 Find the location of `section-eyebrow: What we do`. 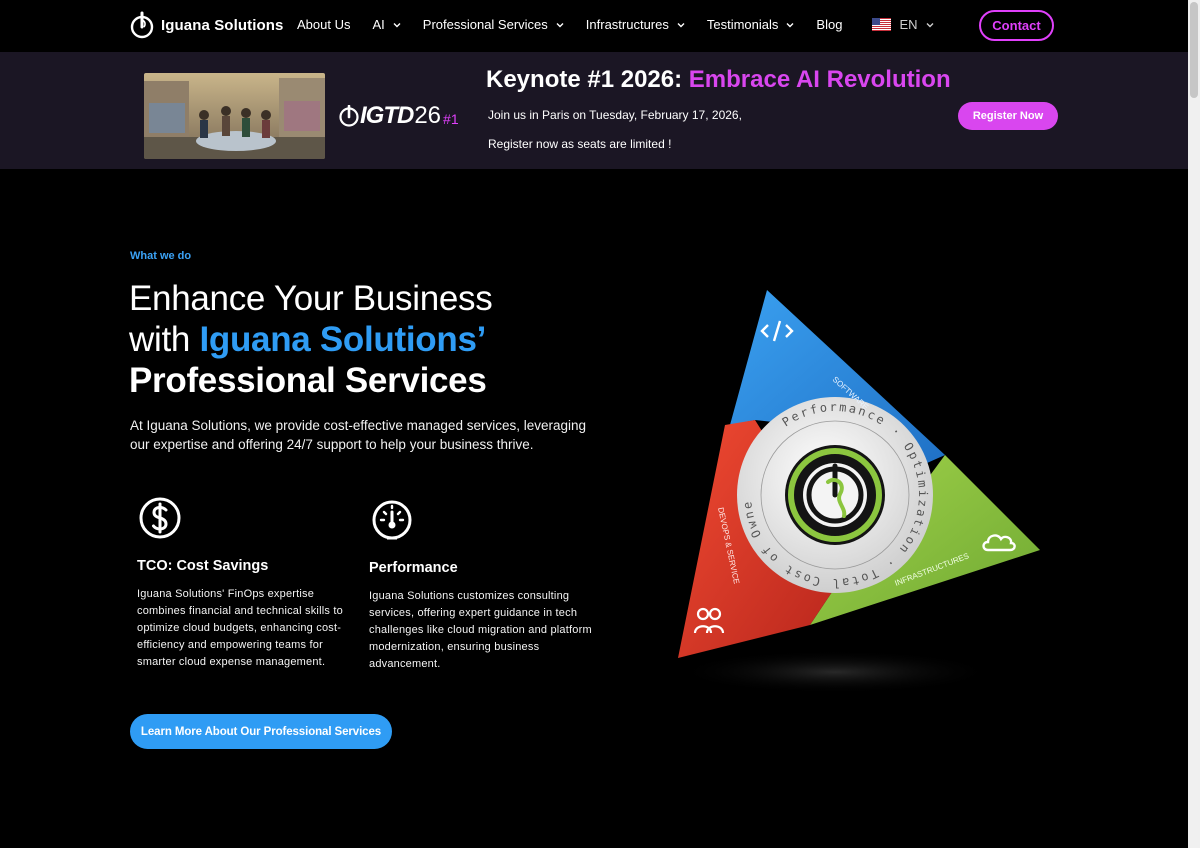

section-eyebrow: What we do is located at coordinates (161, 256).